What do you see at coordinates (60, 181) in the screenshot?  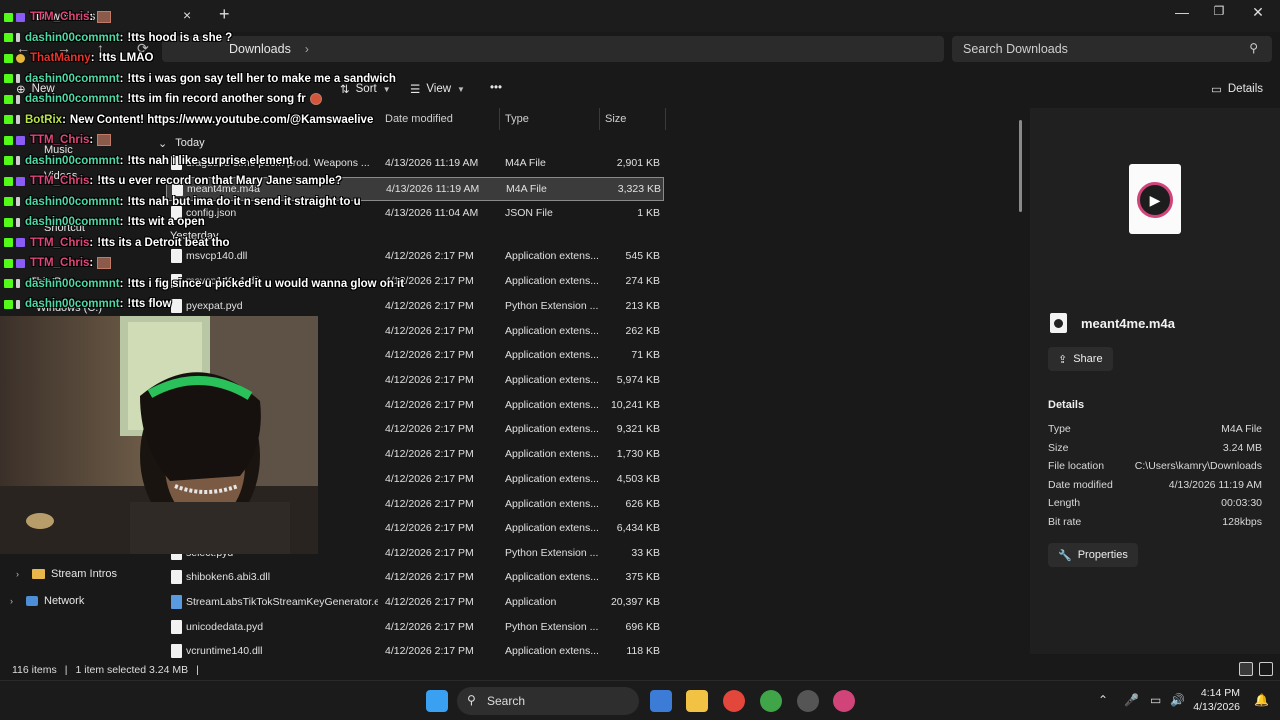 I see `chat-username: TTM_Chris` at bounding box center [60, 181].